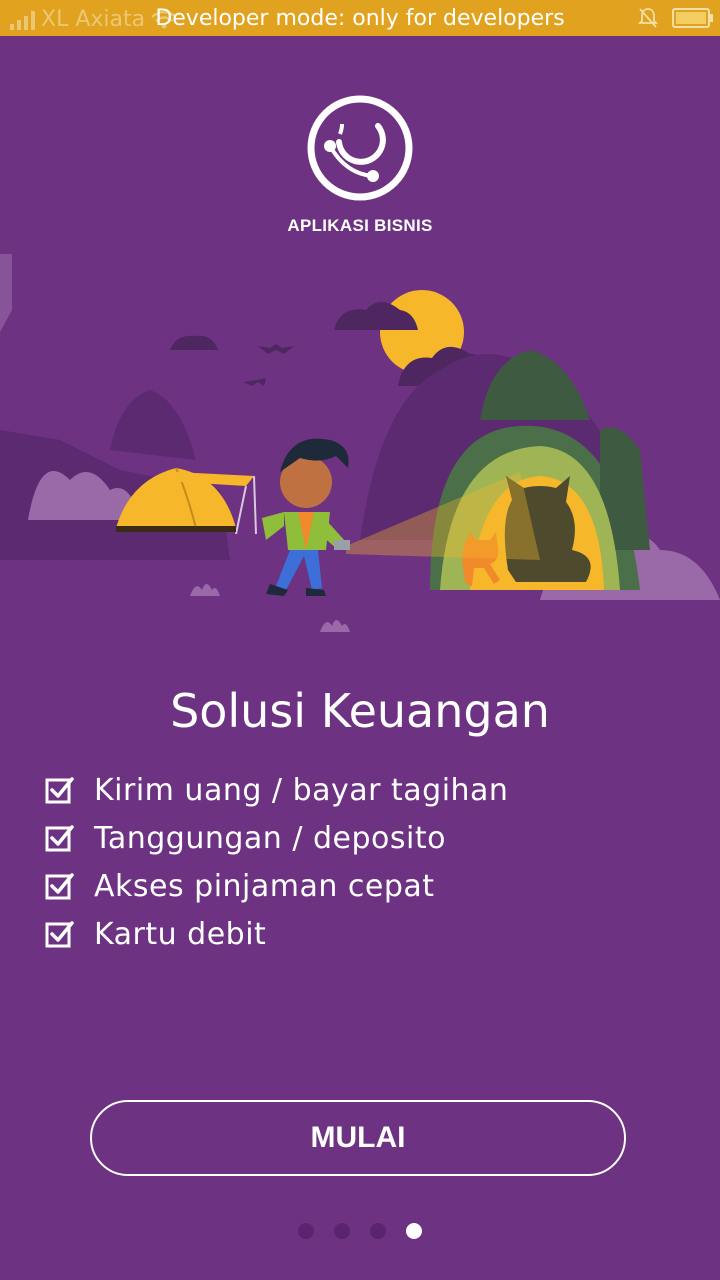 The image size is (720, 1280). Describe the element at coordinates (360, 225) in the screenshot. I see `brand-name: APLIKASI BISNIS` at that location.